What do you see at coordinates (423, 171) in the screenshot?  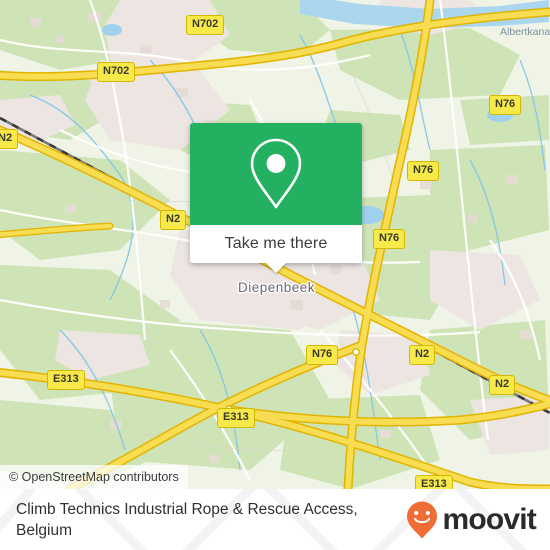 I see `road-shield-n76-b: N76` at bounding box center [423, 171].